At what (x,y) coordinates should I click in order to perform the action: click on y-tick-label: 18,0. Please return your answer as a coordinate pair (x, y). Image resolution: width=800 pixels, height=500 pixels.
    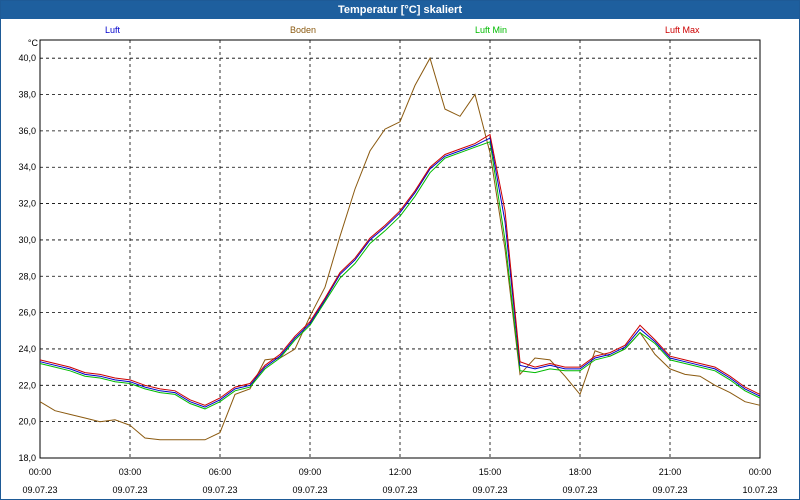
    Looking at the image, I should click on (27, 458).